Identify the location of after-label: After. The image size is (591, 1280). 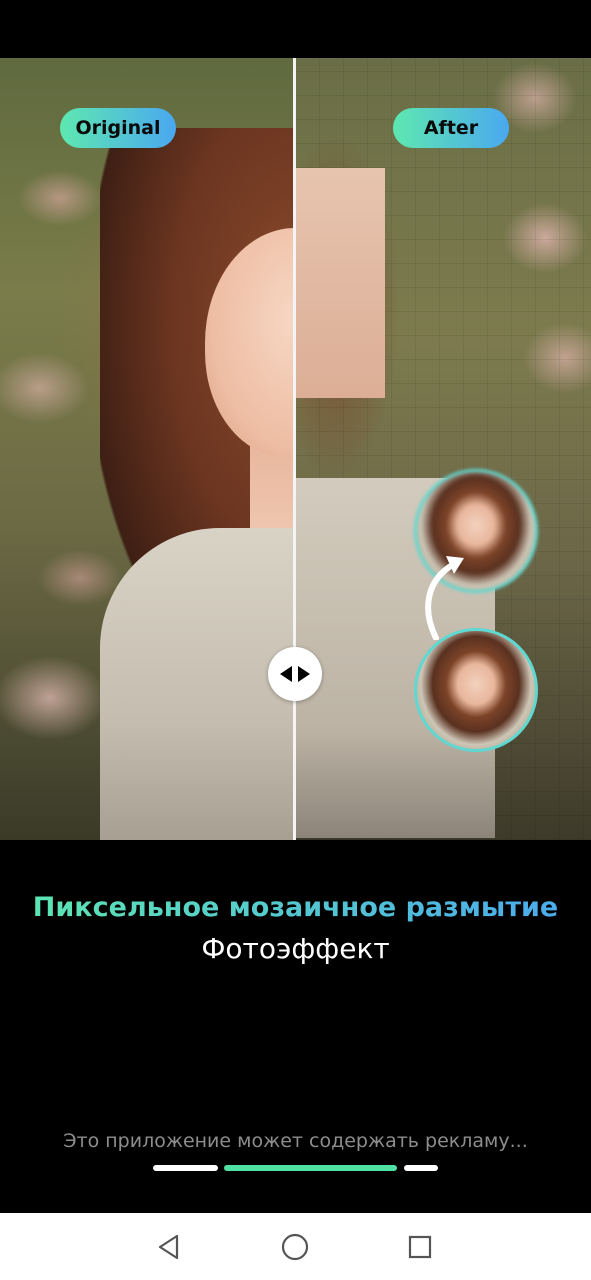
(451, 128).